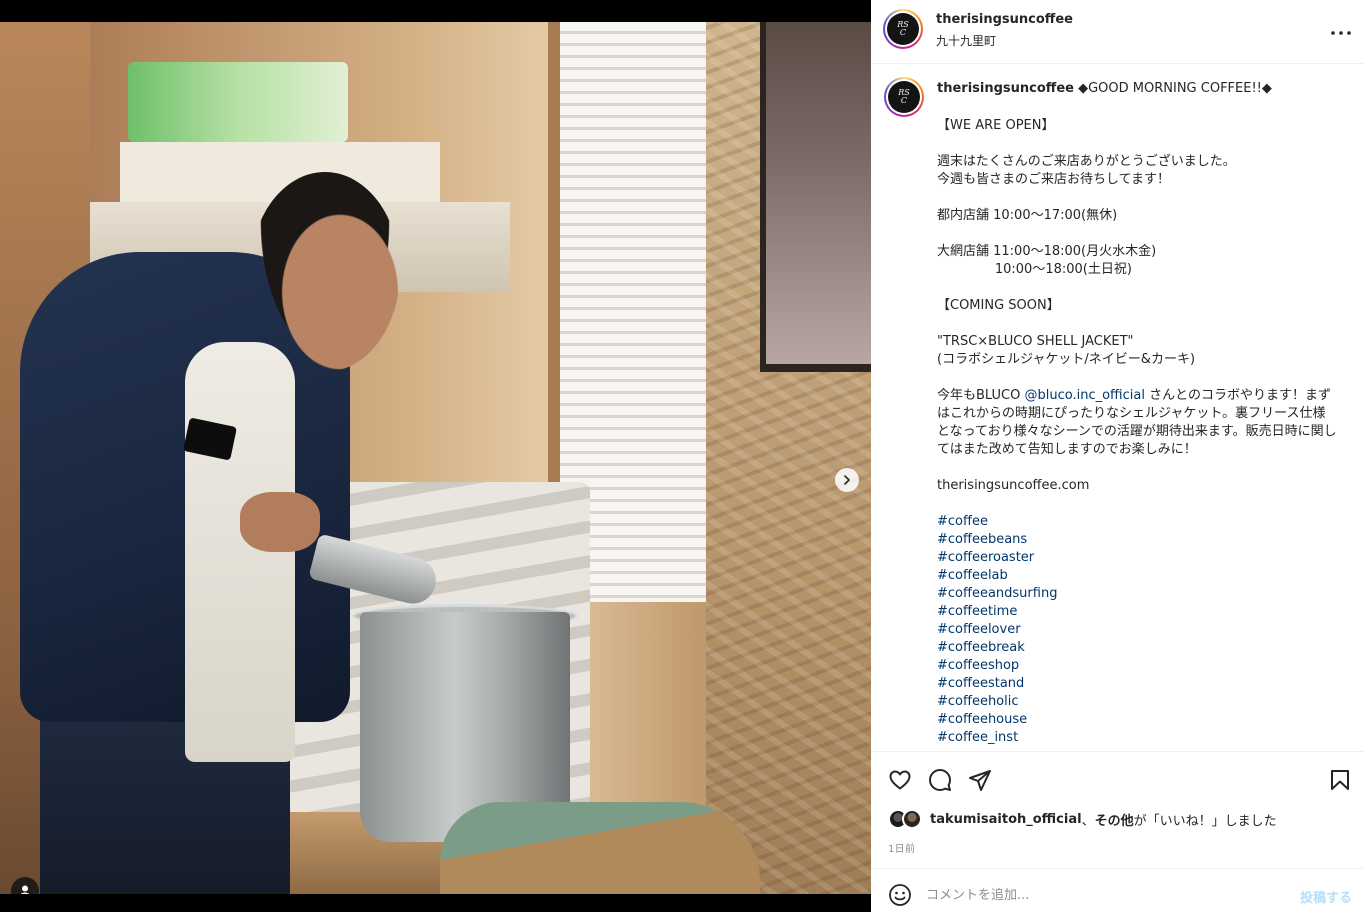  What do you see at coordinates (1053, 179) in the screenshot?
I see `caption-line: 今週も皆さまのご来店お待ちしてます！` at bounding box center [1053, 179].